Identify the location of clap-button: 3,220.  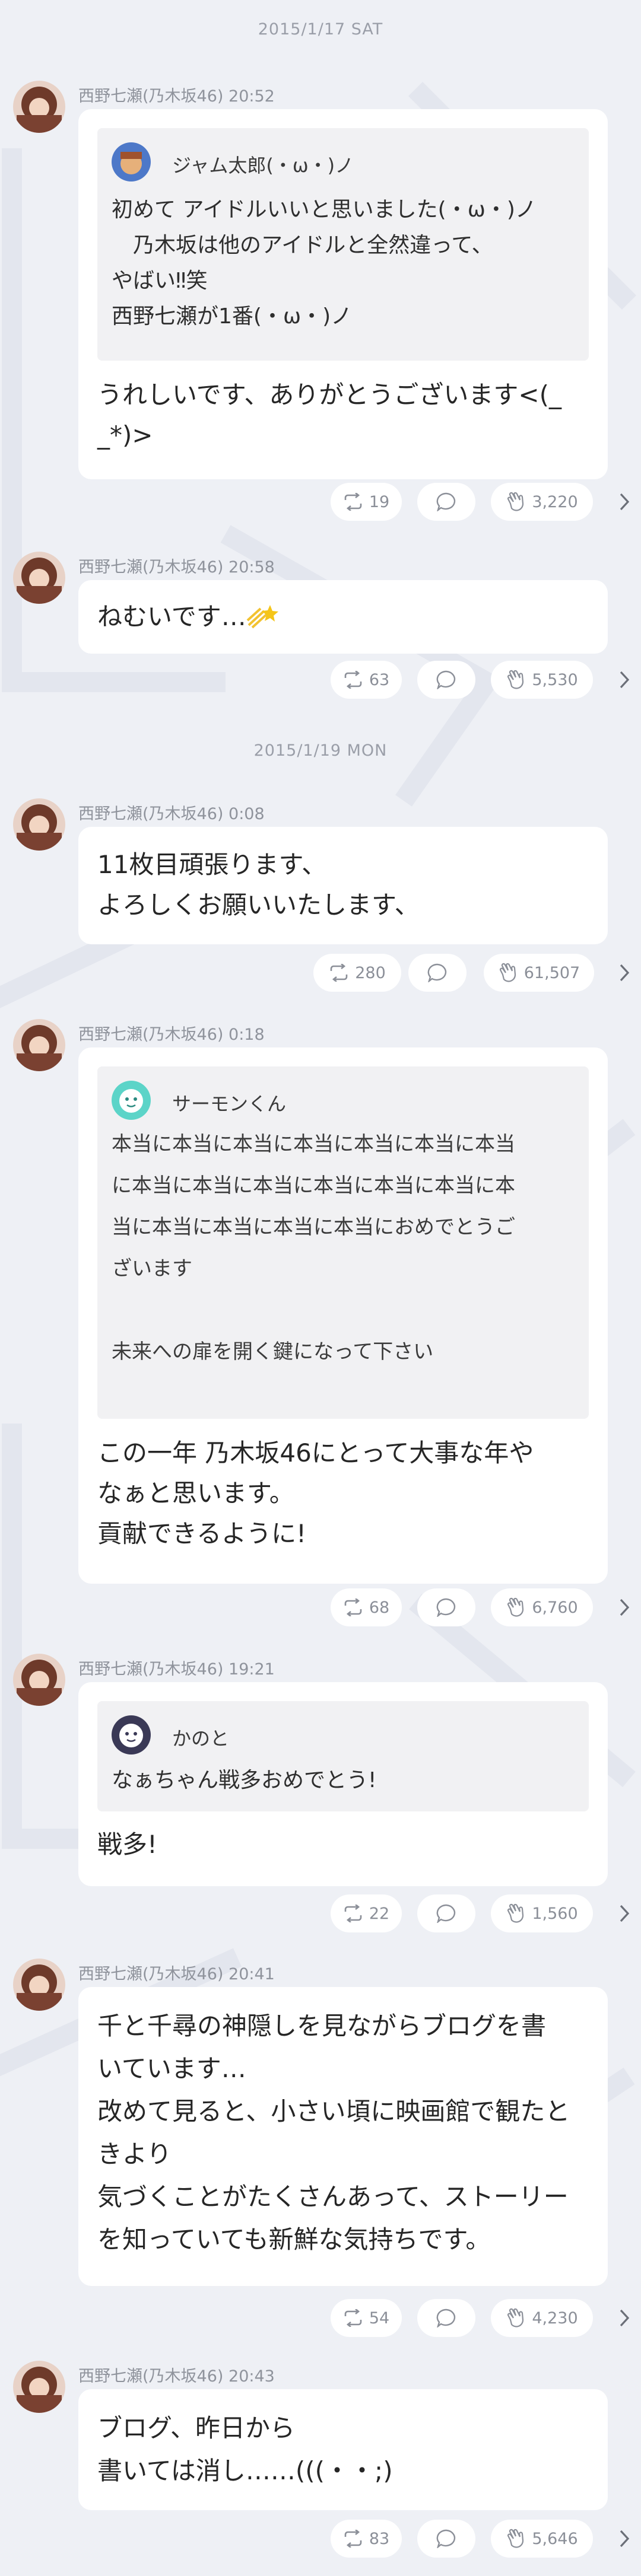
(542, 502).